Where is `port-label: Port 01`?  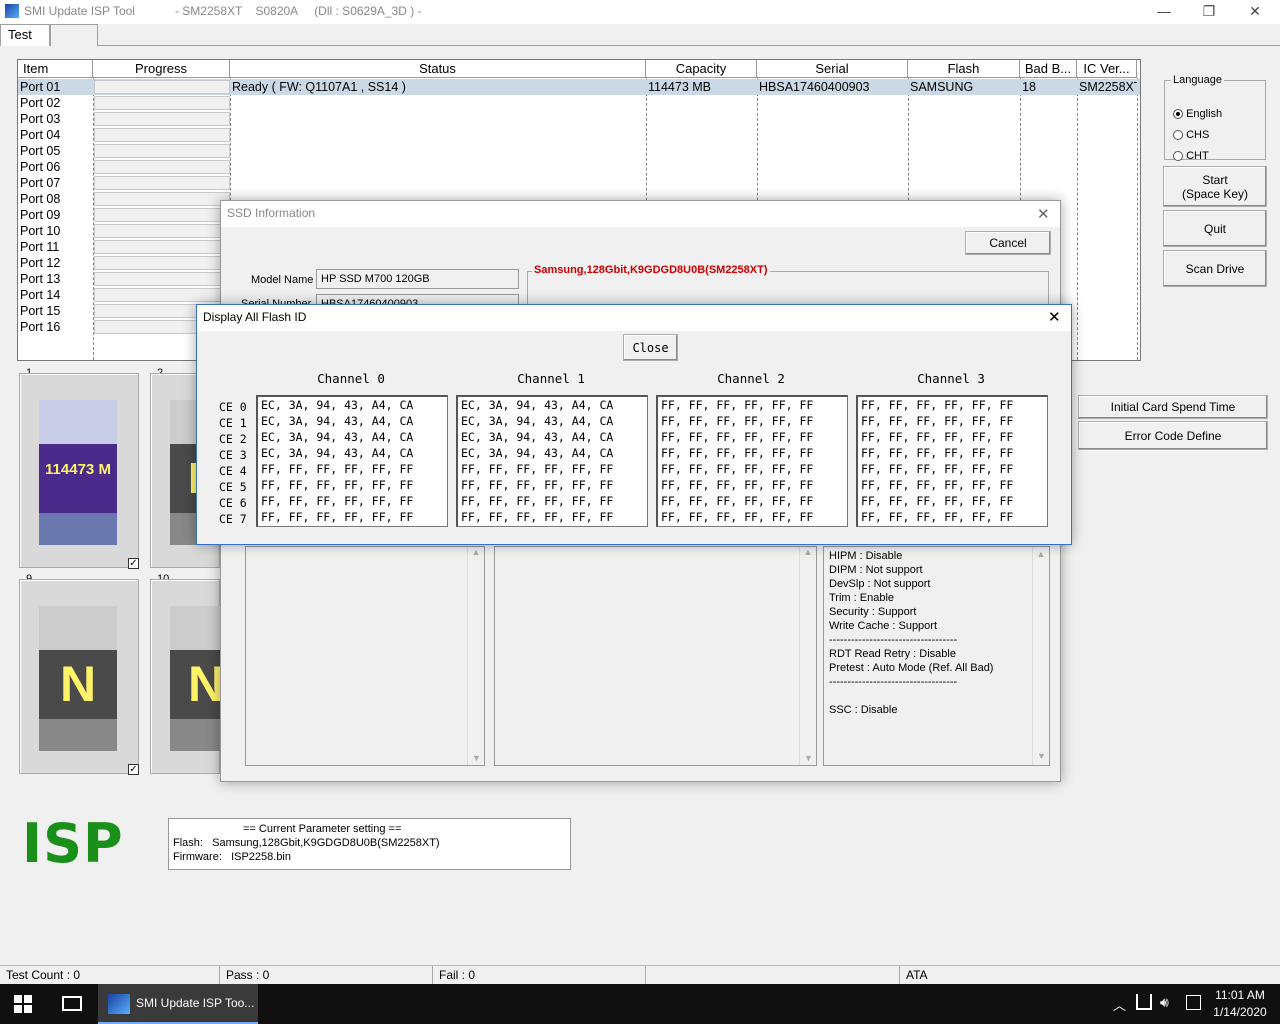 port-label: Port 01 is located at coordinates (40, 87).